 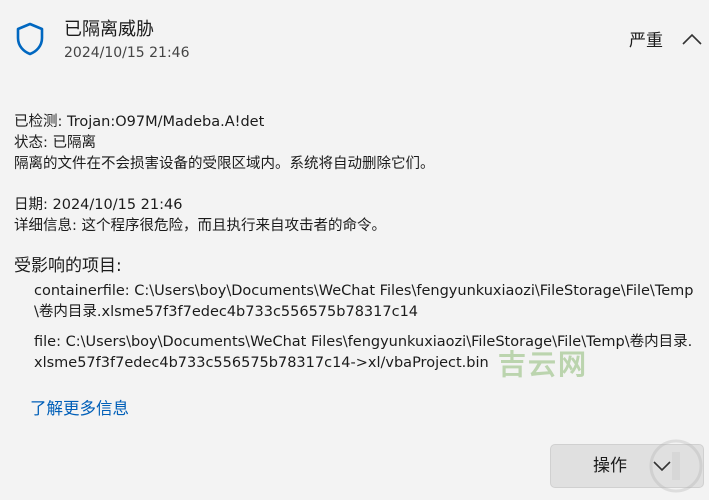 I want to click on info-value: 这个程序很危险，而且执行来自攻击者的命令。, so click(x=234, y=226).